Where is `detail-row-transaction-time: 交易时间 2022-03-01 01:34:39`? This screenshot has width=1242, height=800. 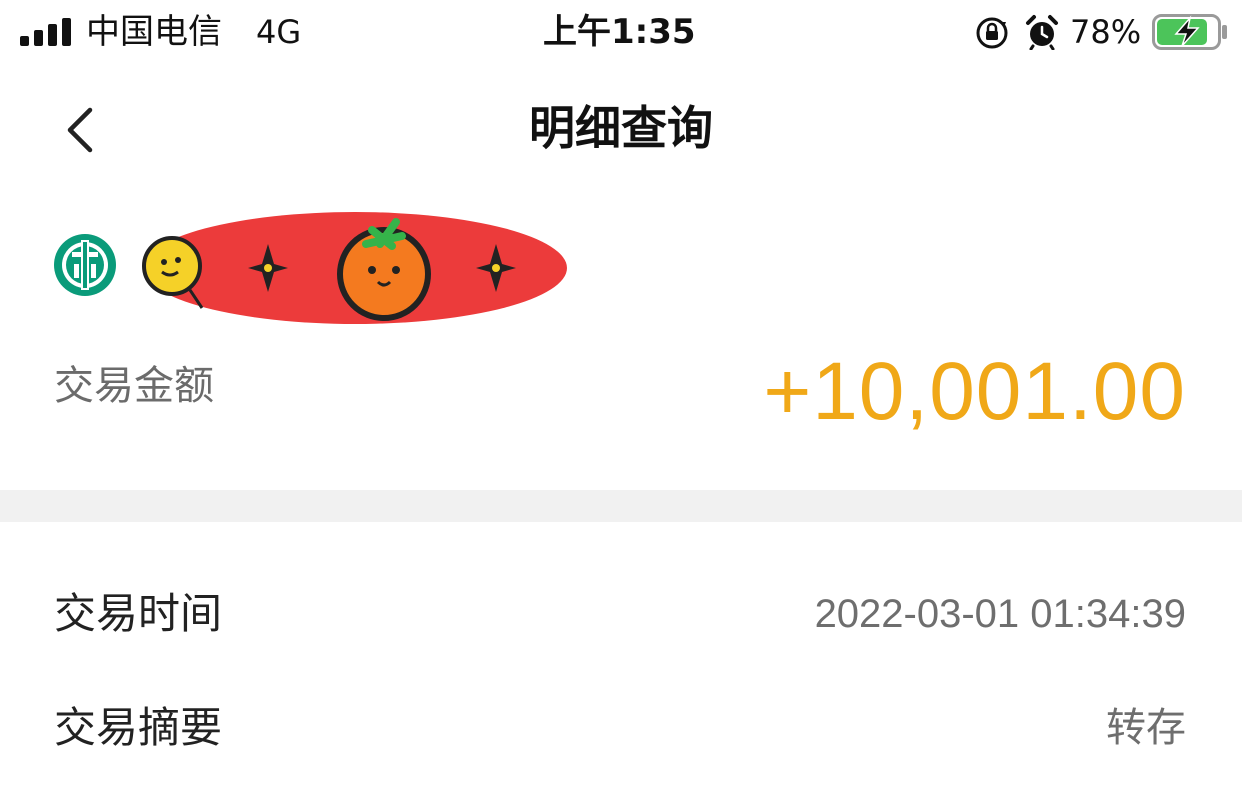
detail-row-transaction-time: 交易时间 2022-03-01 01:34:39 is located at coordinates (621, 614).